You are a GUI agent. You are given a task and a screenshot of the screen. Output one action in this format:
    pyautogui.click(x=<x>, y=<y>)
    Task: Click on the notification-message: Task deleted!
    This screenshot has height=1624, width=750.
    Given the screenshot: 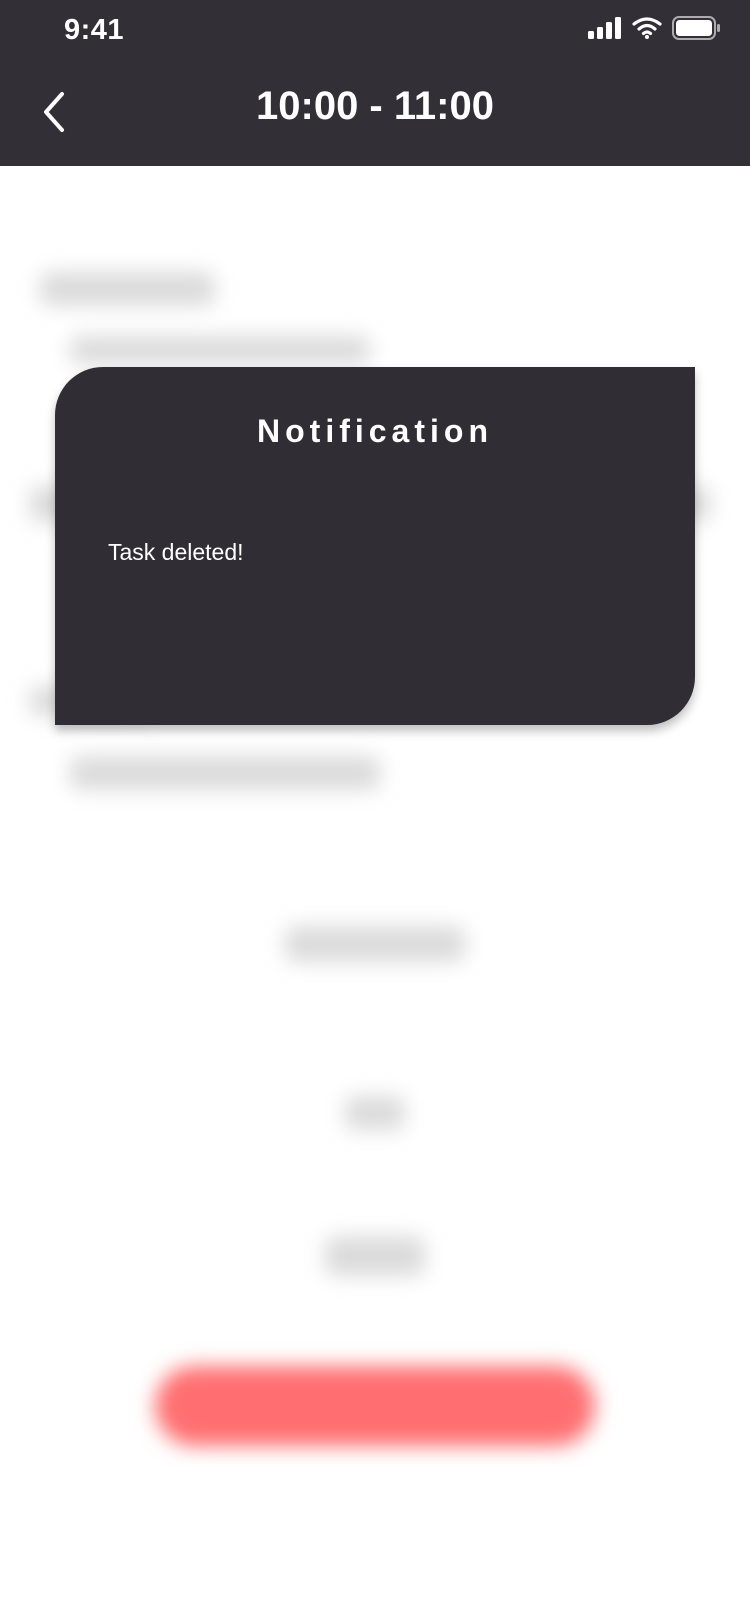 What is the action you would take?
    pyautogui.click(x=176, y=552)
    